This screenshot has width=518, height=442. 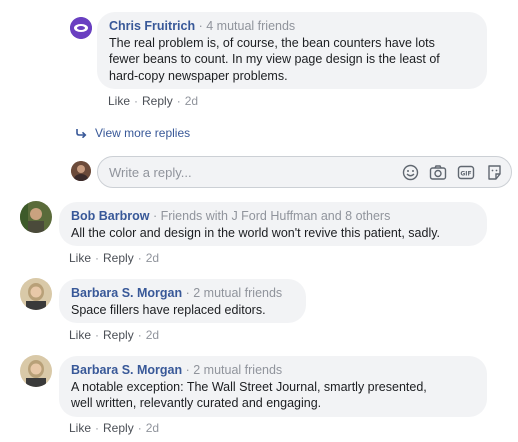 What do you see at coordinates (438, 174) in the screenshot?
I see `camera-icon` at bounding box center [438, 174].